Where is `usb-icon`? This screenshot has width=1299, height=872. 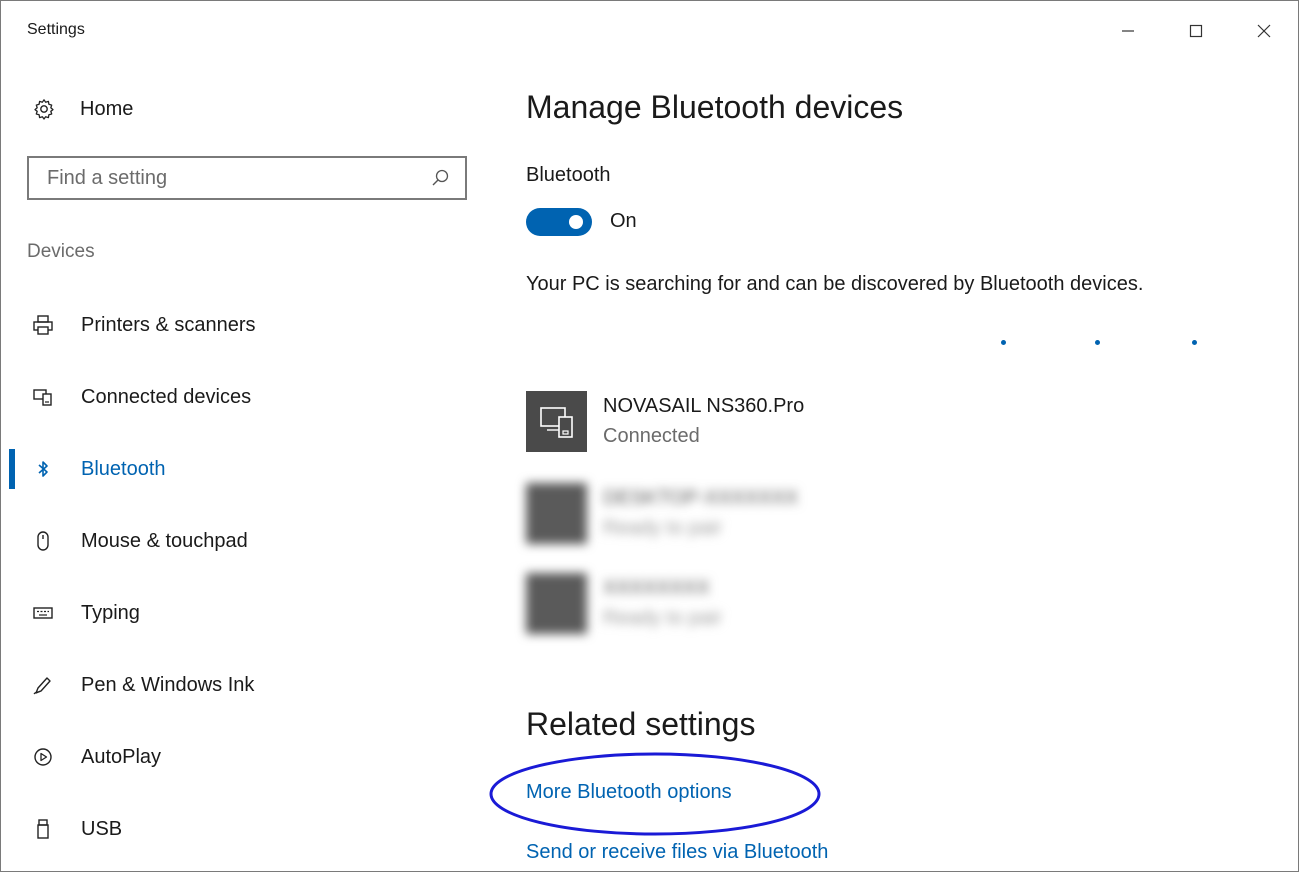
usb-icon is located at coordinates (43, 829).